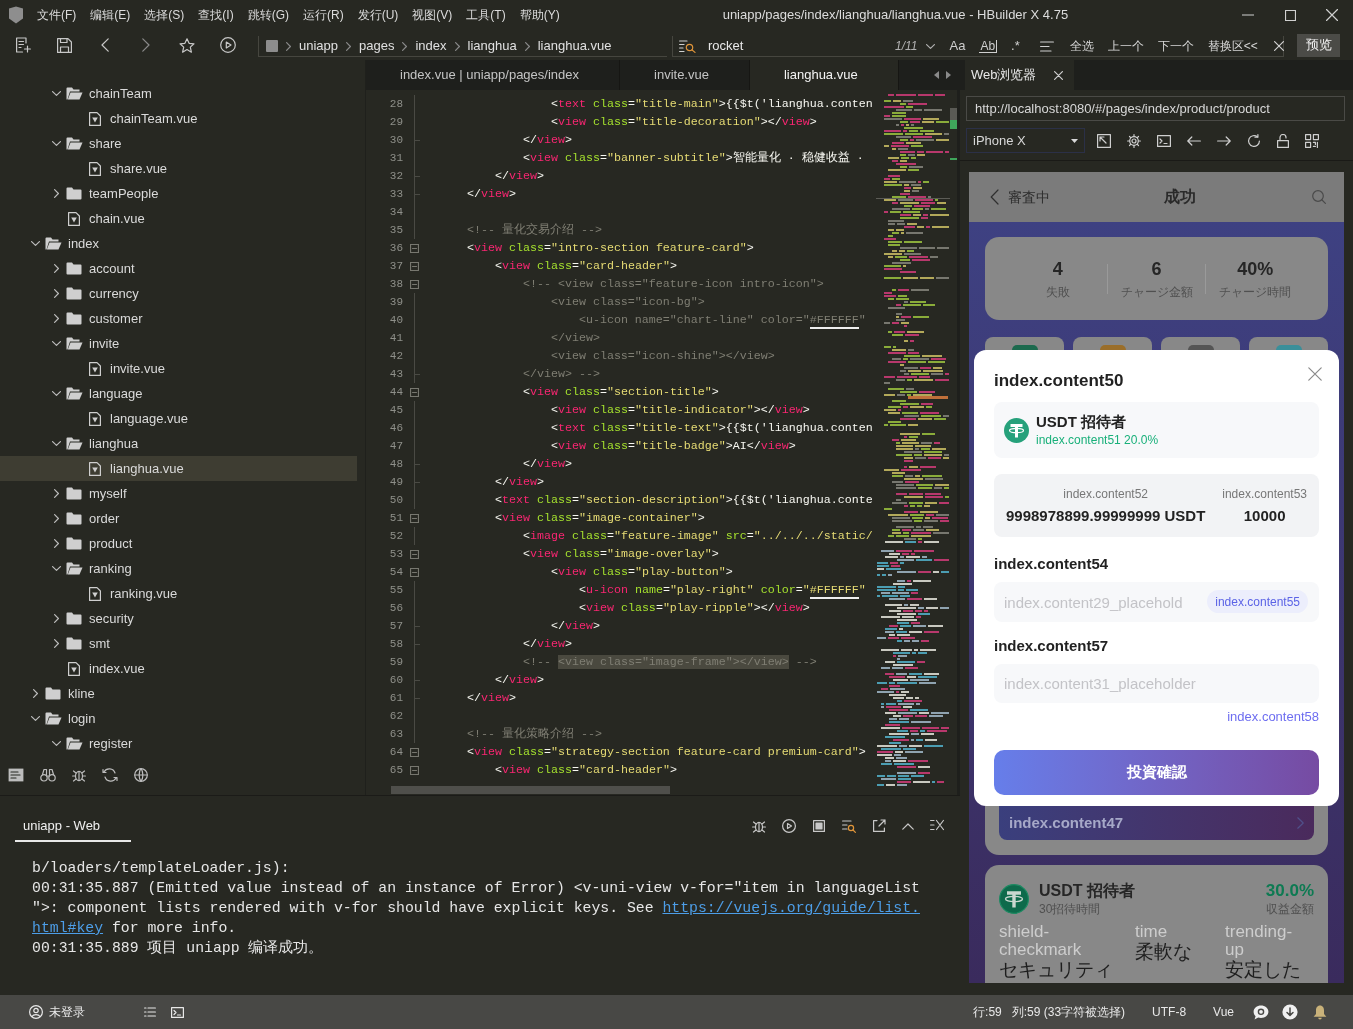 This screenshot has width=1353, height=1029. Describe the element at coordinates (1019, 75) in the screenshot. I see `browser-tab: Web浏览器` at that location.